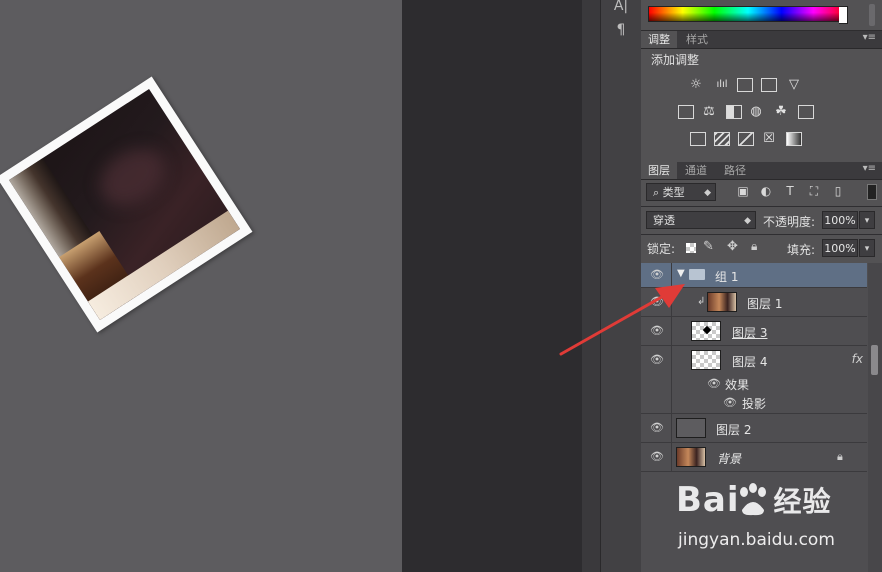  I want to click on tab-paths: 路径, so click(735, 170).